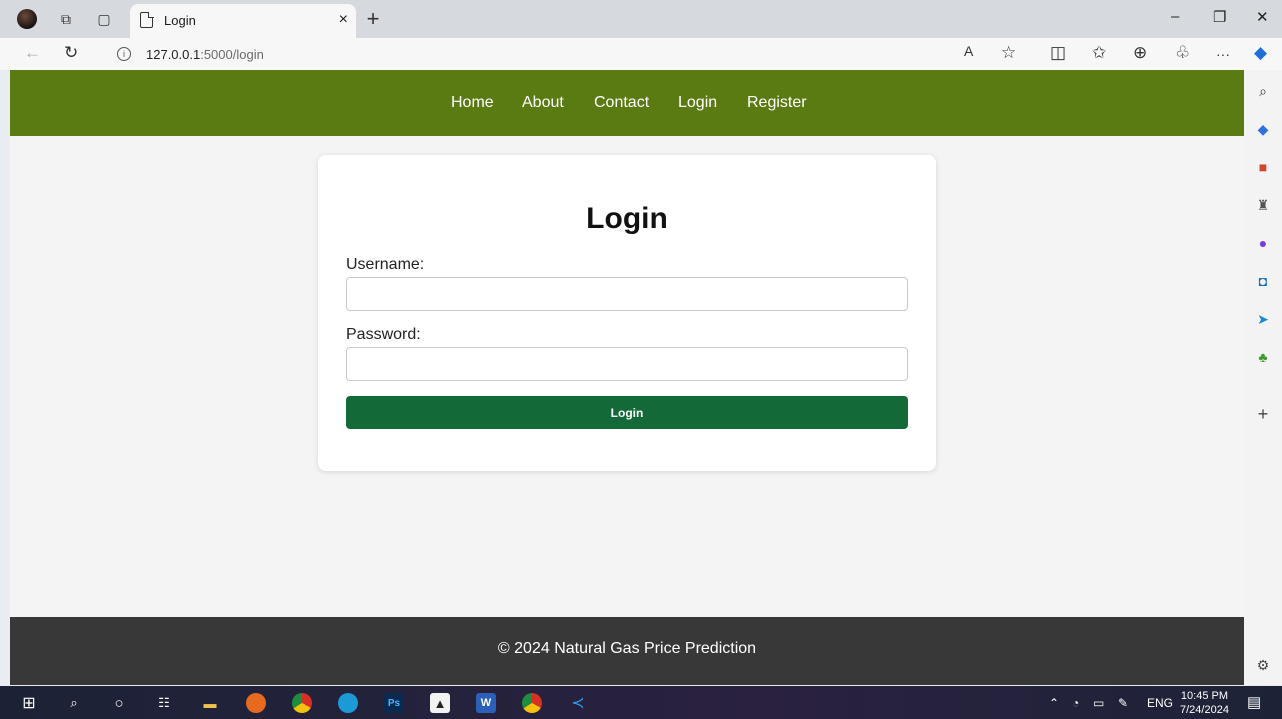 The height and width of the screenshot is (719, 1282). Describe the element at coordinates (383, 334) in the screenshot. I see `password-label: Password:` at that location.